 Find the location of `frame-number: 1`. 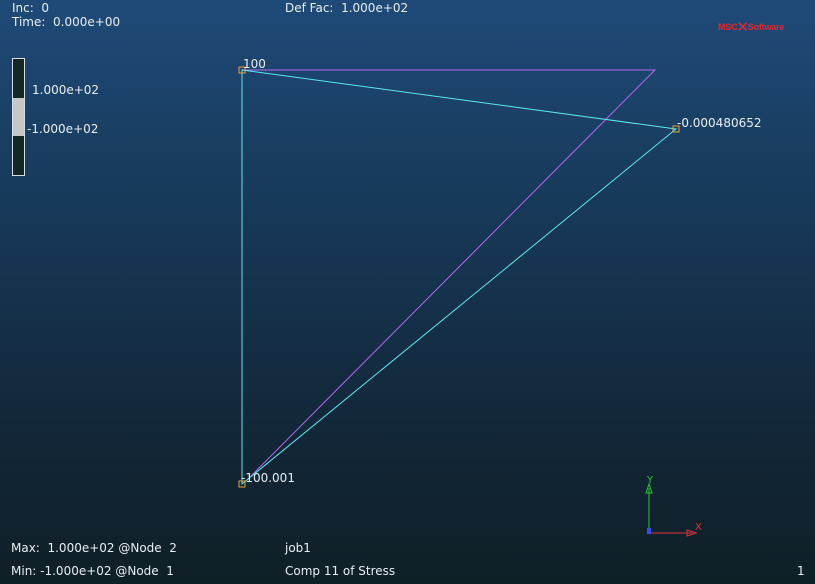

frame-number: 1 is located at coordinates (801, 571).